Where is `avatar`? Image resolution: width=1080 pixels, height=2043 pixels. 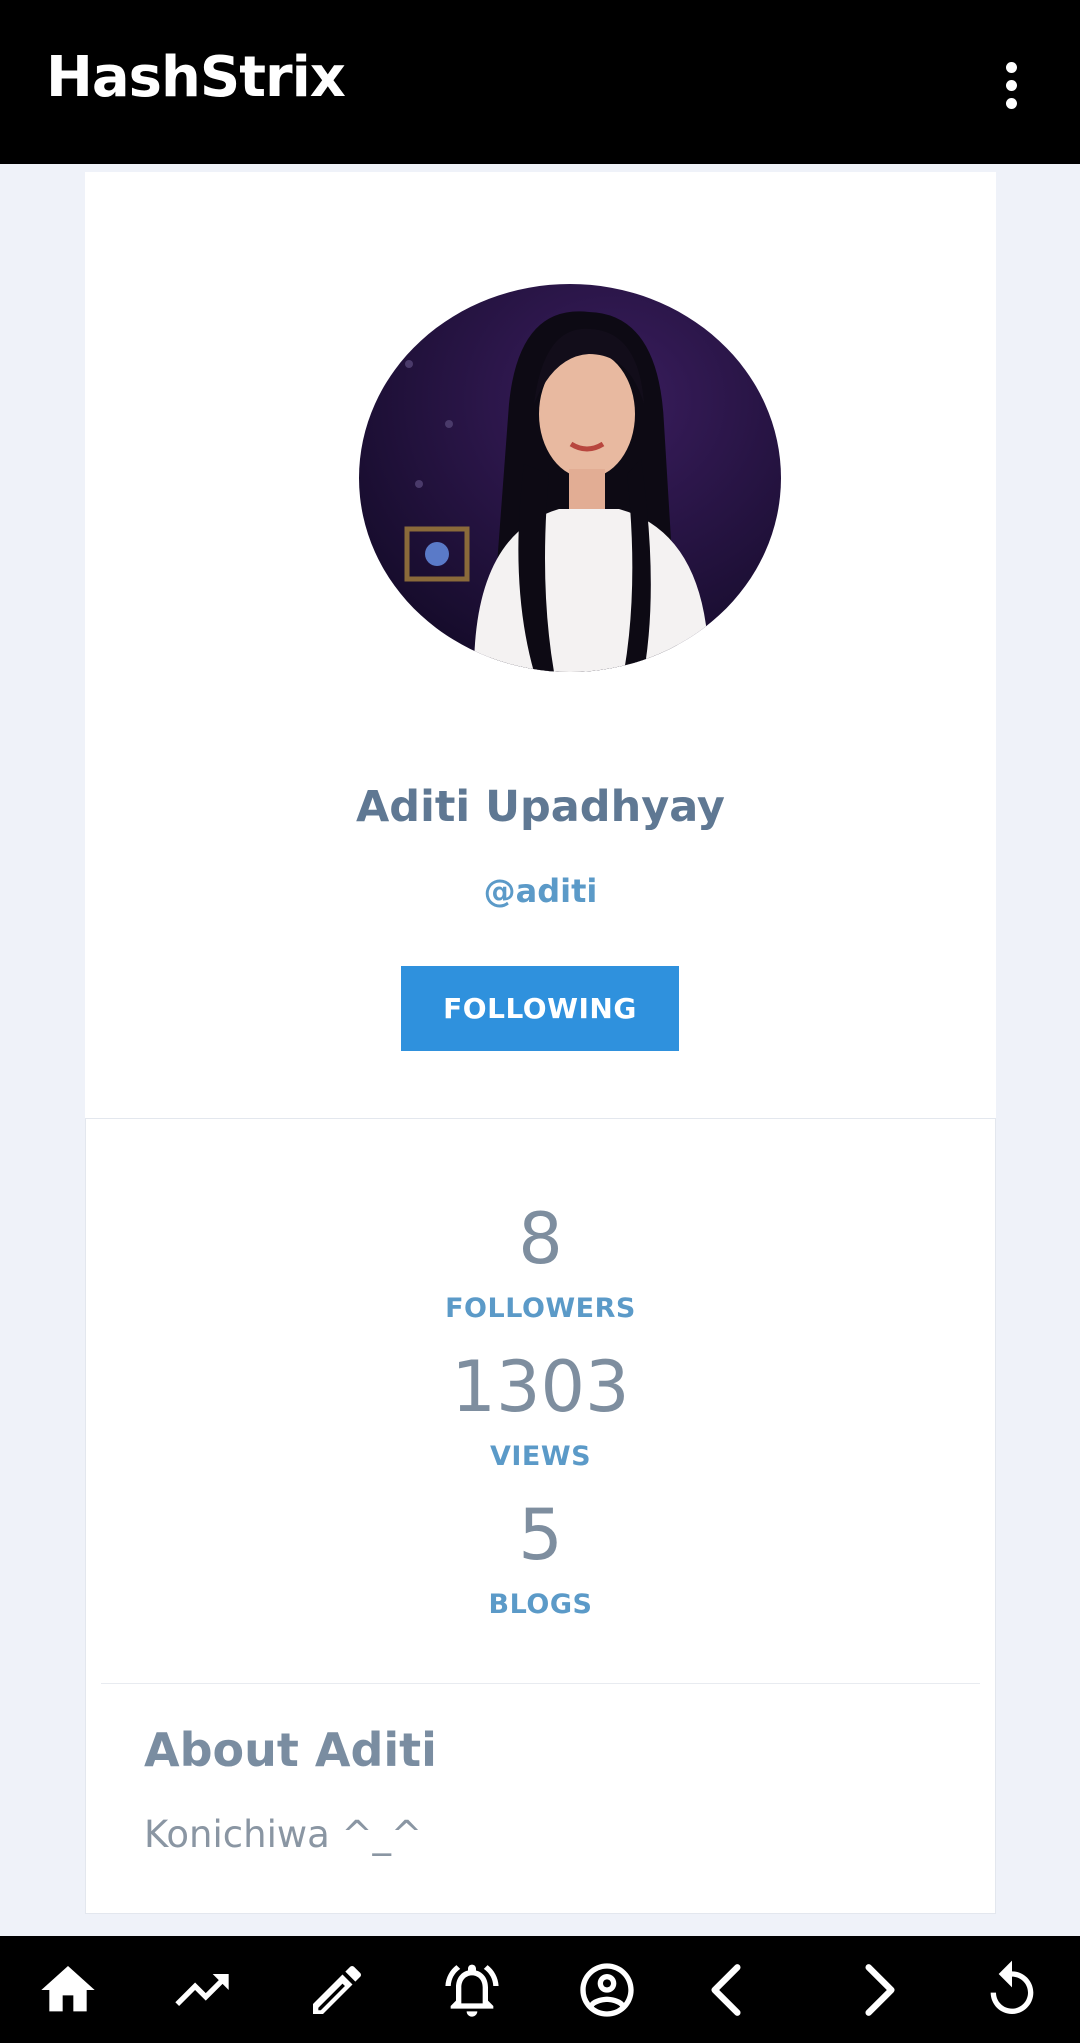
avatar is located at coordinates (570, 478).